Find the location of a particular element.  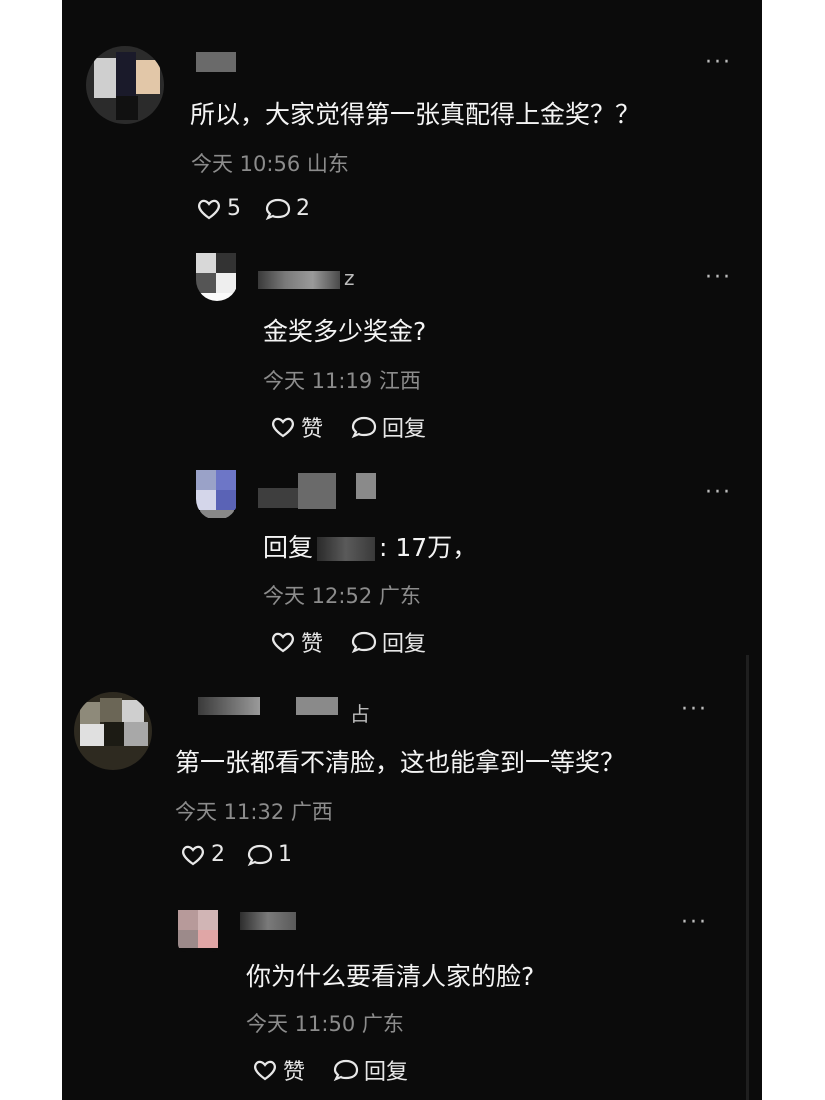

comment-meta: 今天 10:56 山东 is located at coordinates (270, 164).